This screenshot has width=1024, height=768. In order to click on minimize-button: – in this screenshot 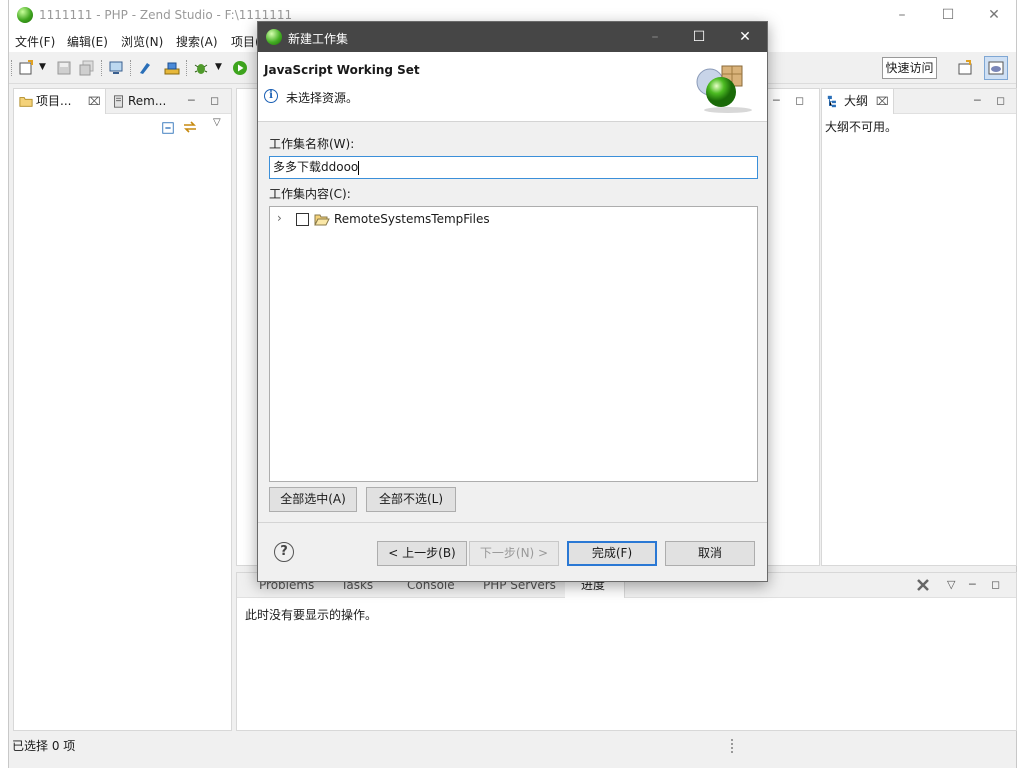, I will do `click(902, 15)`.